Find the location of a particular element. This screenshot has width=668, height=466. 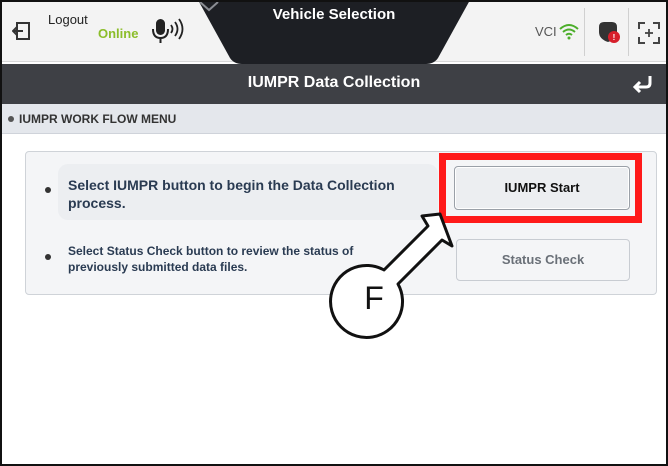

highlight-box is located at coordinates (540, 188).